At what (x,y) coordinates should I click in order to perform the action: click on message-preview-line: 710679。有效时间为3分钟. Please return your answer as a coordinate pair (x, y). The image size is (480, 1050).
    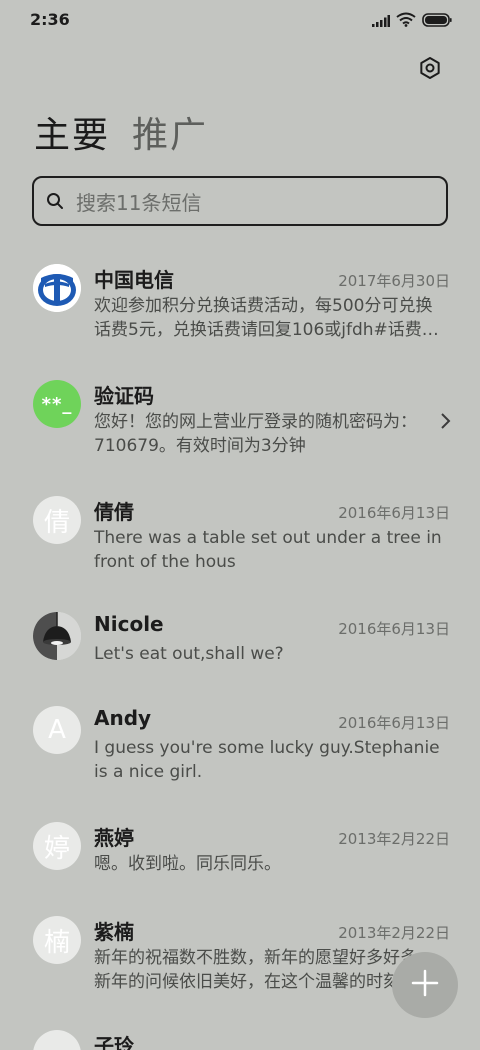
    Looking at the image, I should click on (200, 446).